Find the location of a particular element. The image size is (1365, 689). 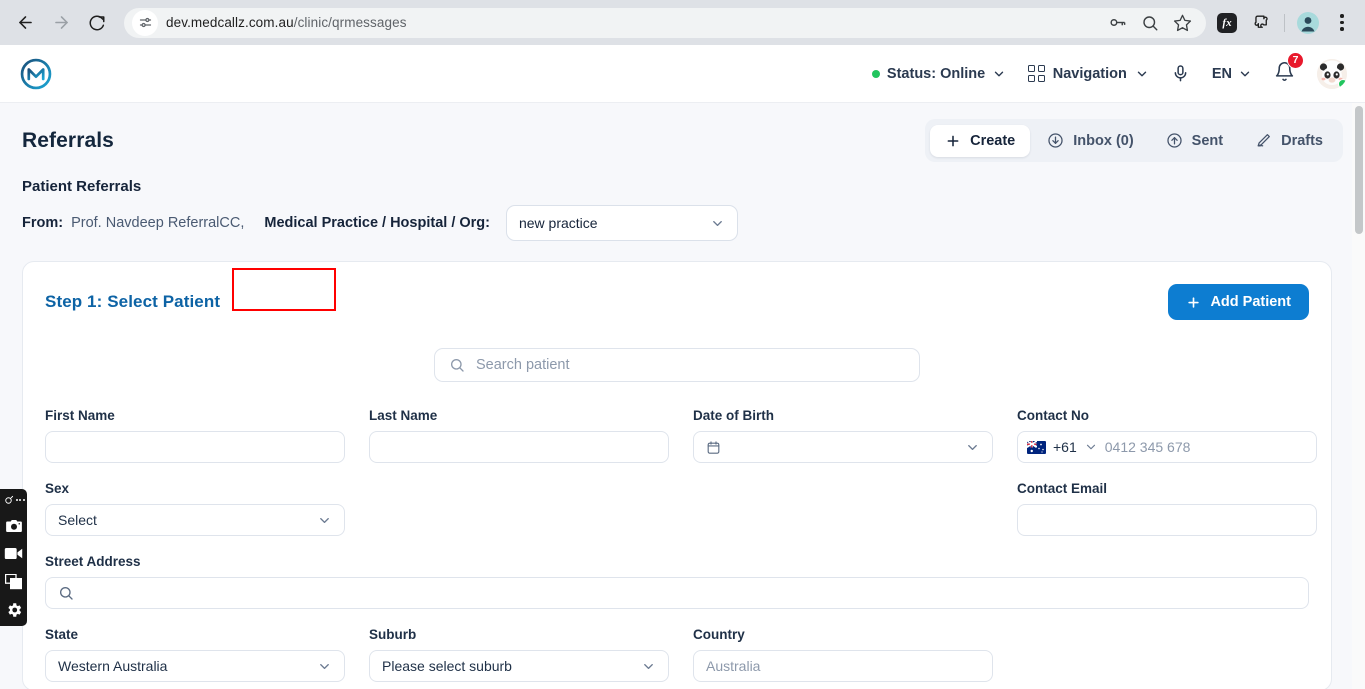

australia-flag-icon is located at coordinates (1036, 447).